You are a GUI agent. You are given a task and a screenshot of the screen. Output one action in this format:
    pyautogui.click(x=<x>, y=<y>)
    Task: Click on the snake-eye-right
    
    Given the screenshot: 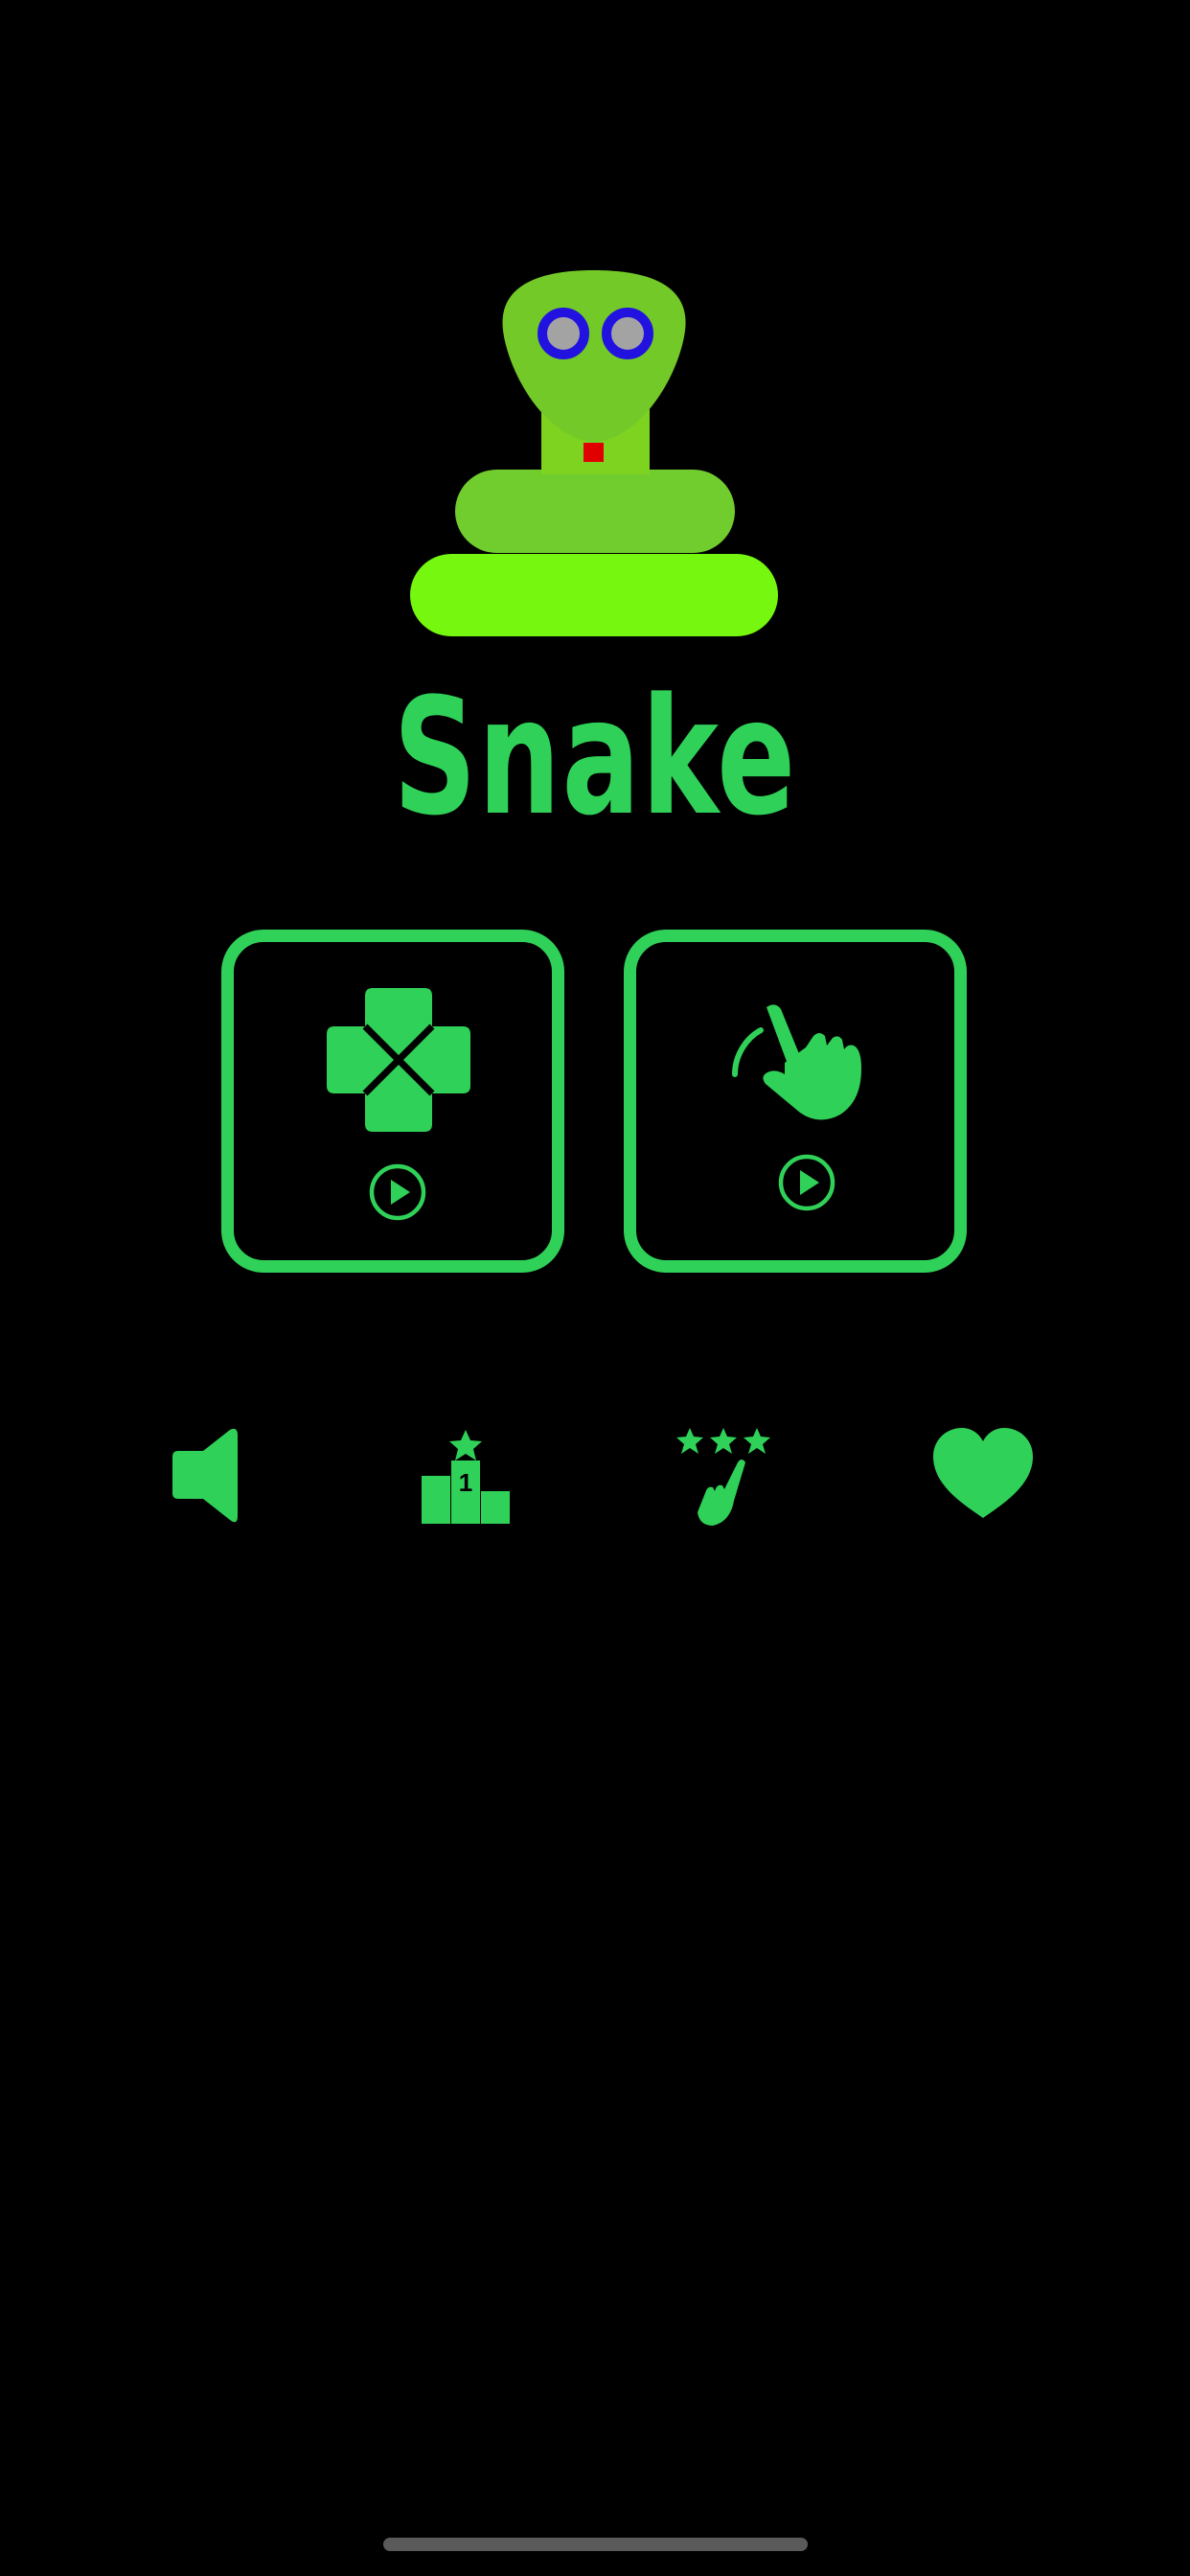 What is the action you would take?
    pyautogui.click(x=627, y=333)
    